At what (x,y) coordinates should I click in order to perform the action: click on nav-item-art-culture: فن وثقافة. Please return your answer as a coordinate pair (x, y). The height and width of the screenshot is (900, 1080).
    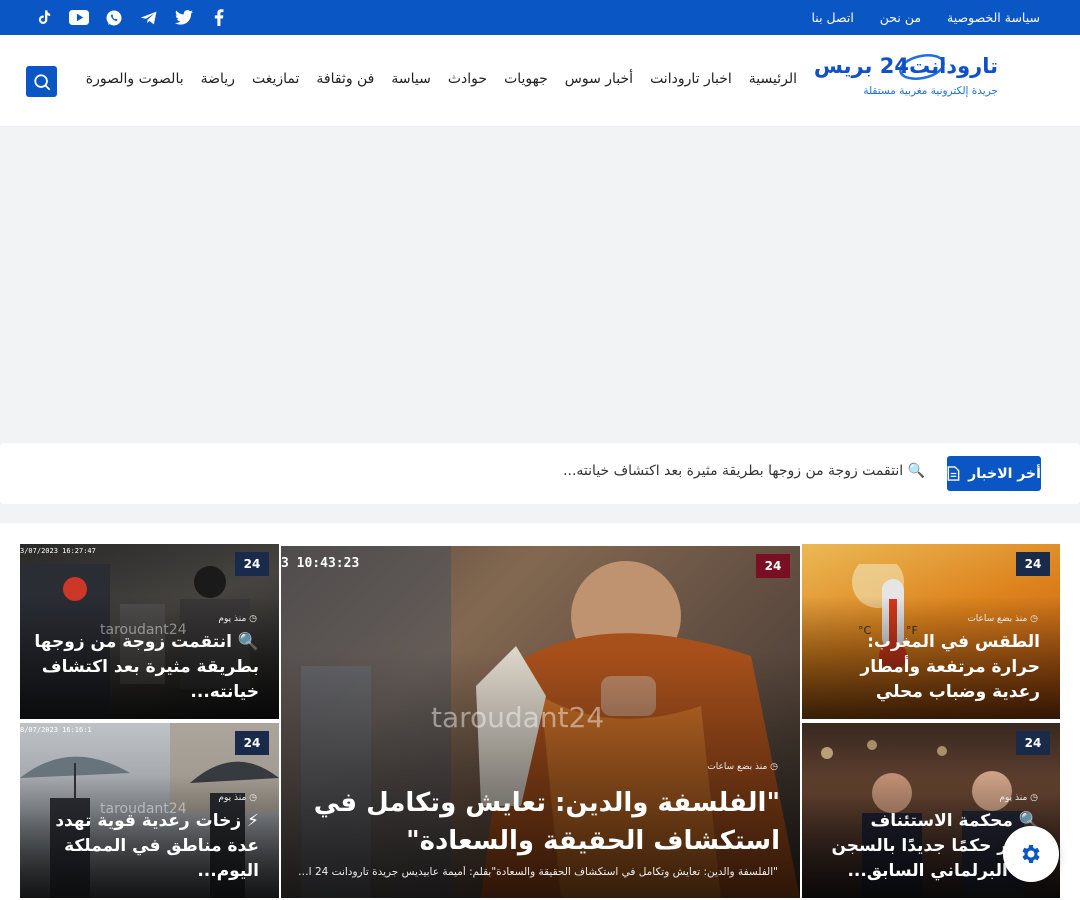
    Looking at the image, I should click on (345, 79).